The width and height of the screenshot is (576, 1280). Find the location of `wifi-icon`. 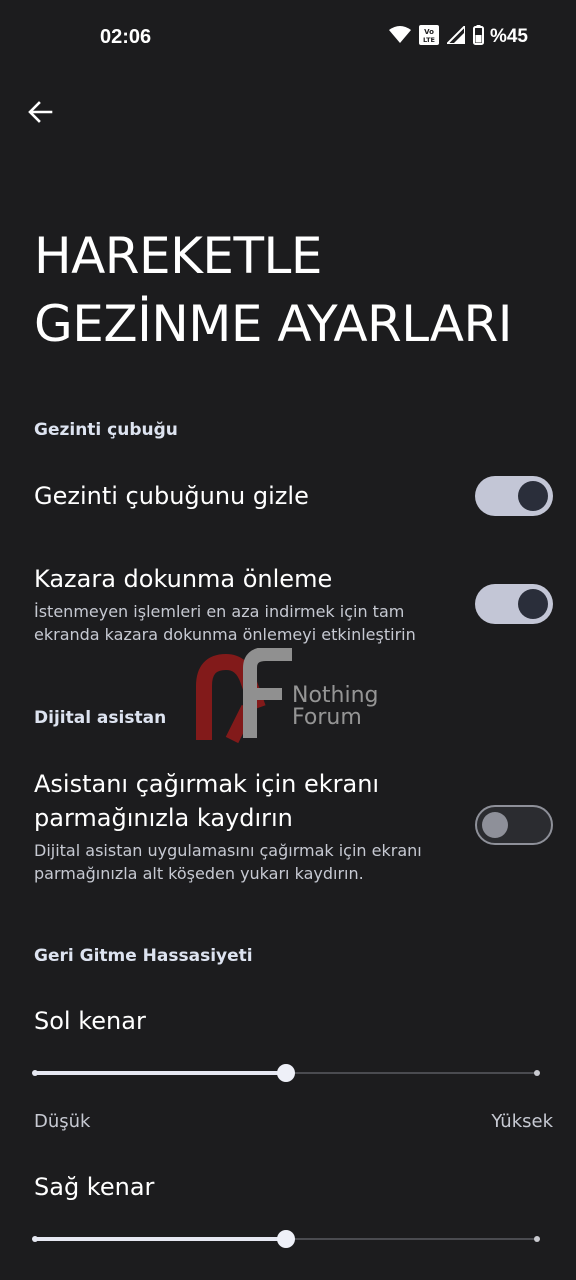

wifi-icon is located at coordinates (399, 37).